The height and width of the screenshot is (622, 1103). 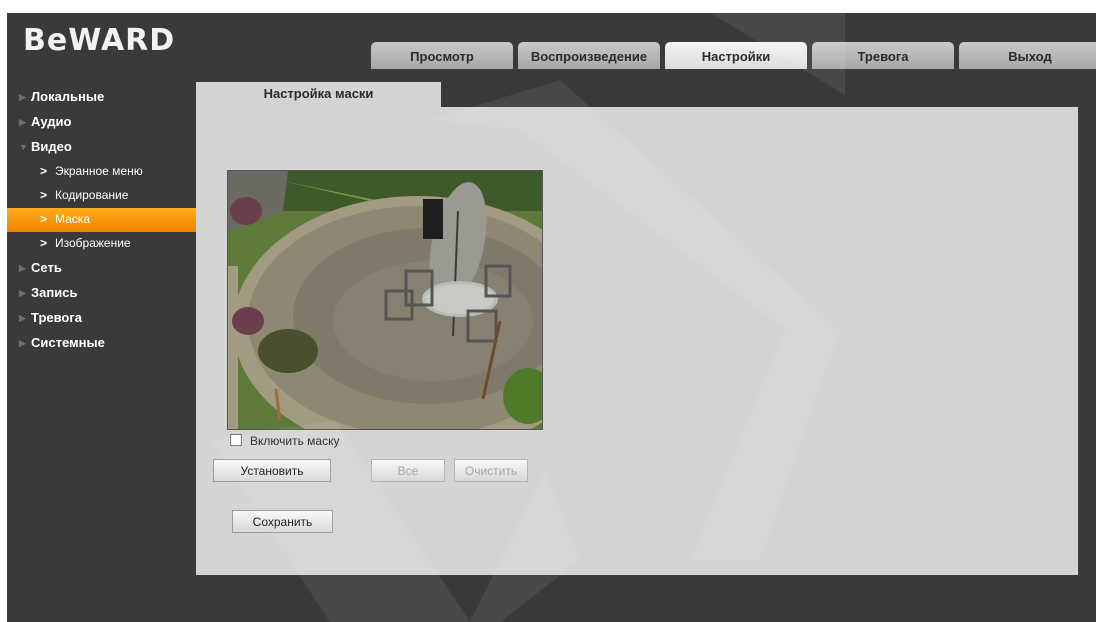 I want to click on sidebar-item-label: Видео, so click(x=51, y=146).